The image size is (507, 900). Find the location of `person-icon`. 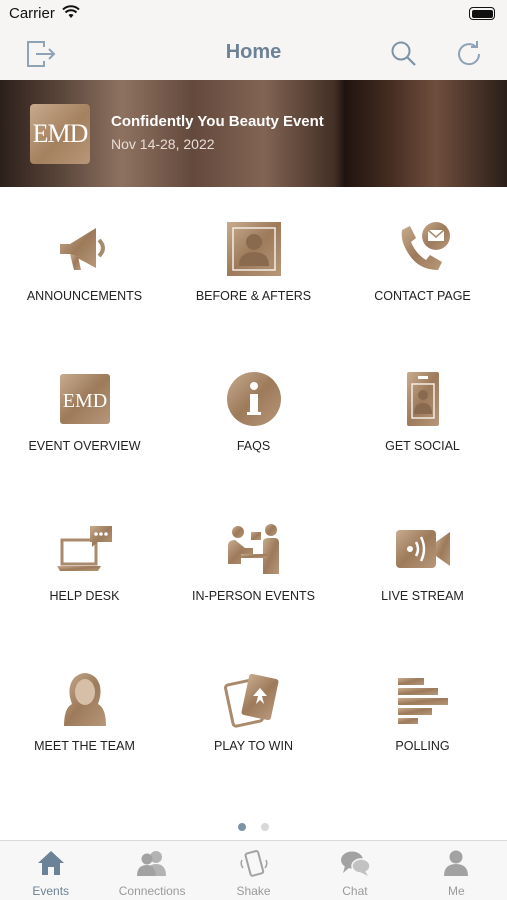

person-icon is located at coordinates (456, 864).